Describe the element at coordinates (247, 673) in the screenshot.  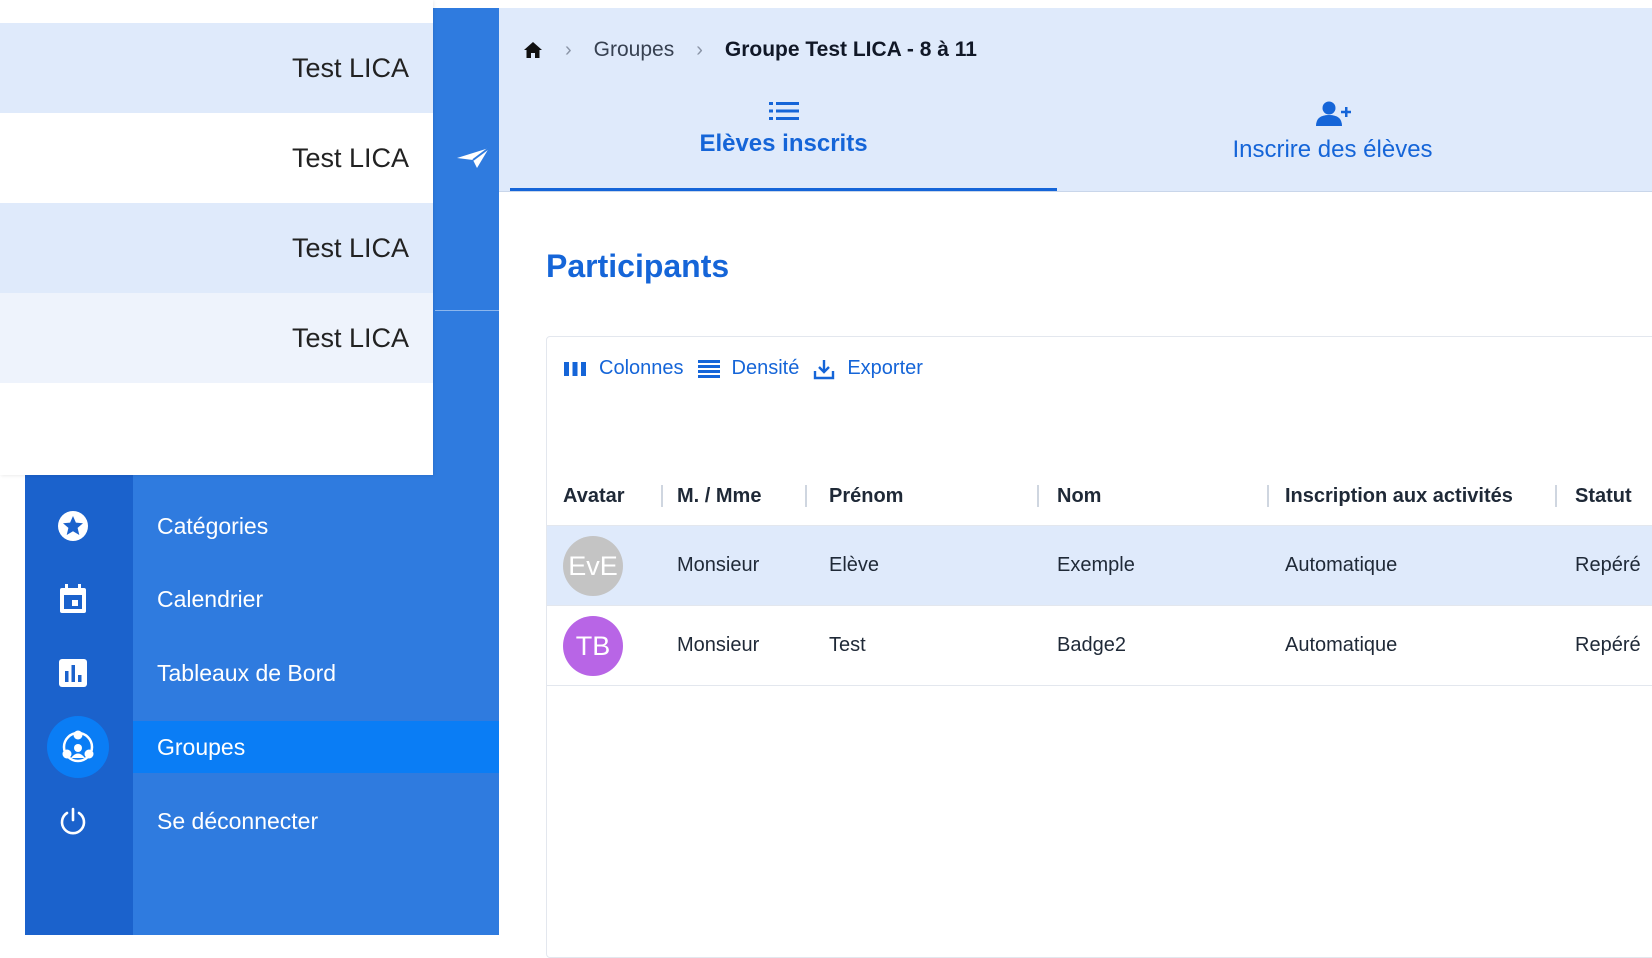
I see `sidebar-item-label: Tableaux de Bord` at that location.